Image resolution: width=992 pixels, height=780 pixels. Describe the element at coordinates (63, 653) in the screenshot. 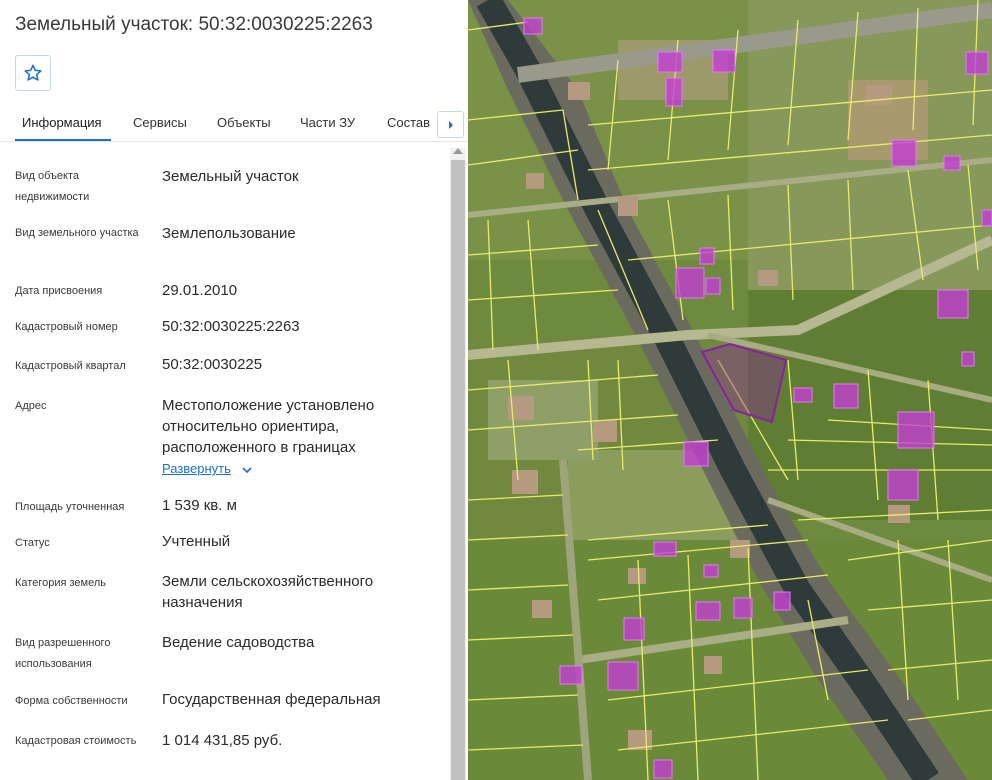

I see `field-label-permitted-use: Вид разрешенного использования` at that location.